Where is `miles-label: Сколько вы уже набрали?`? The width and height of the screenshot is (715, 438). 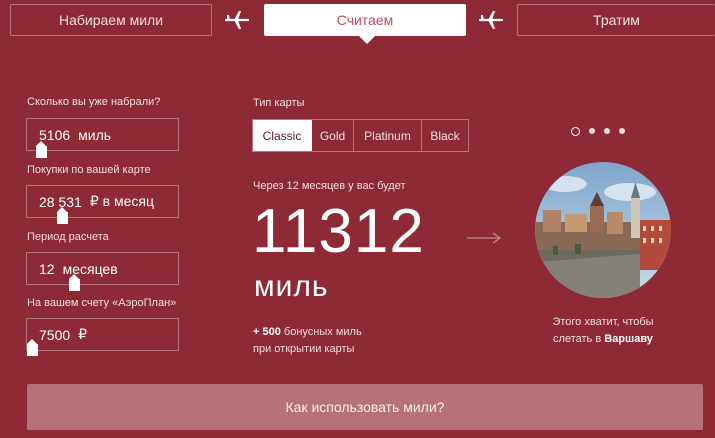 miles-label: Сколько вы уже набрали? is located at coordinates (94, 102).